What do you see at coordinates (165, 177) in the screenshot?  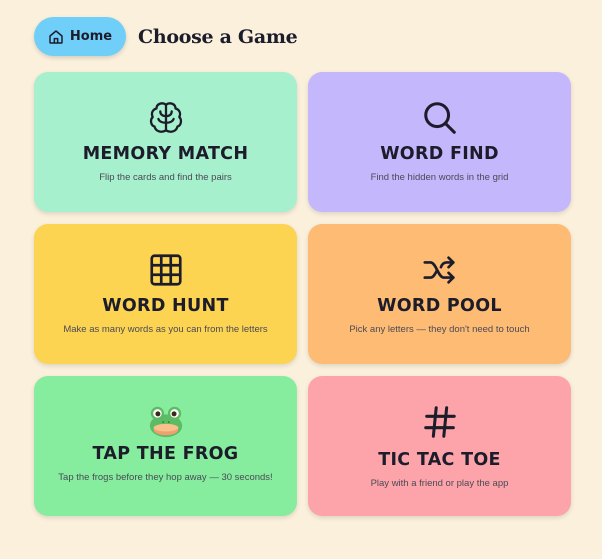 I see `game-subtitle: Flip the cards and find the pairs` at bounding box center [165, 177].